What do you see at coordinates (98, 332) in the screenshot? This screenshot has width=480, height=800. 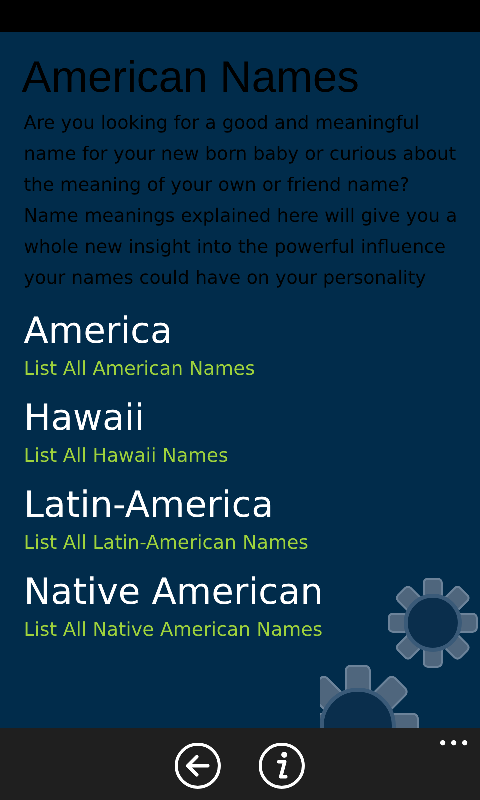 I see `category-name: America` at bounding box center [98, 332].